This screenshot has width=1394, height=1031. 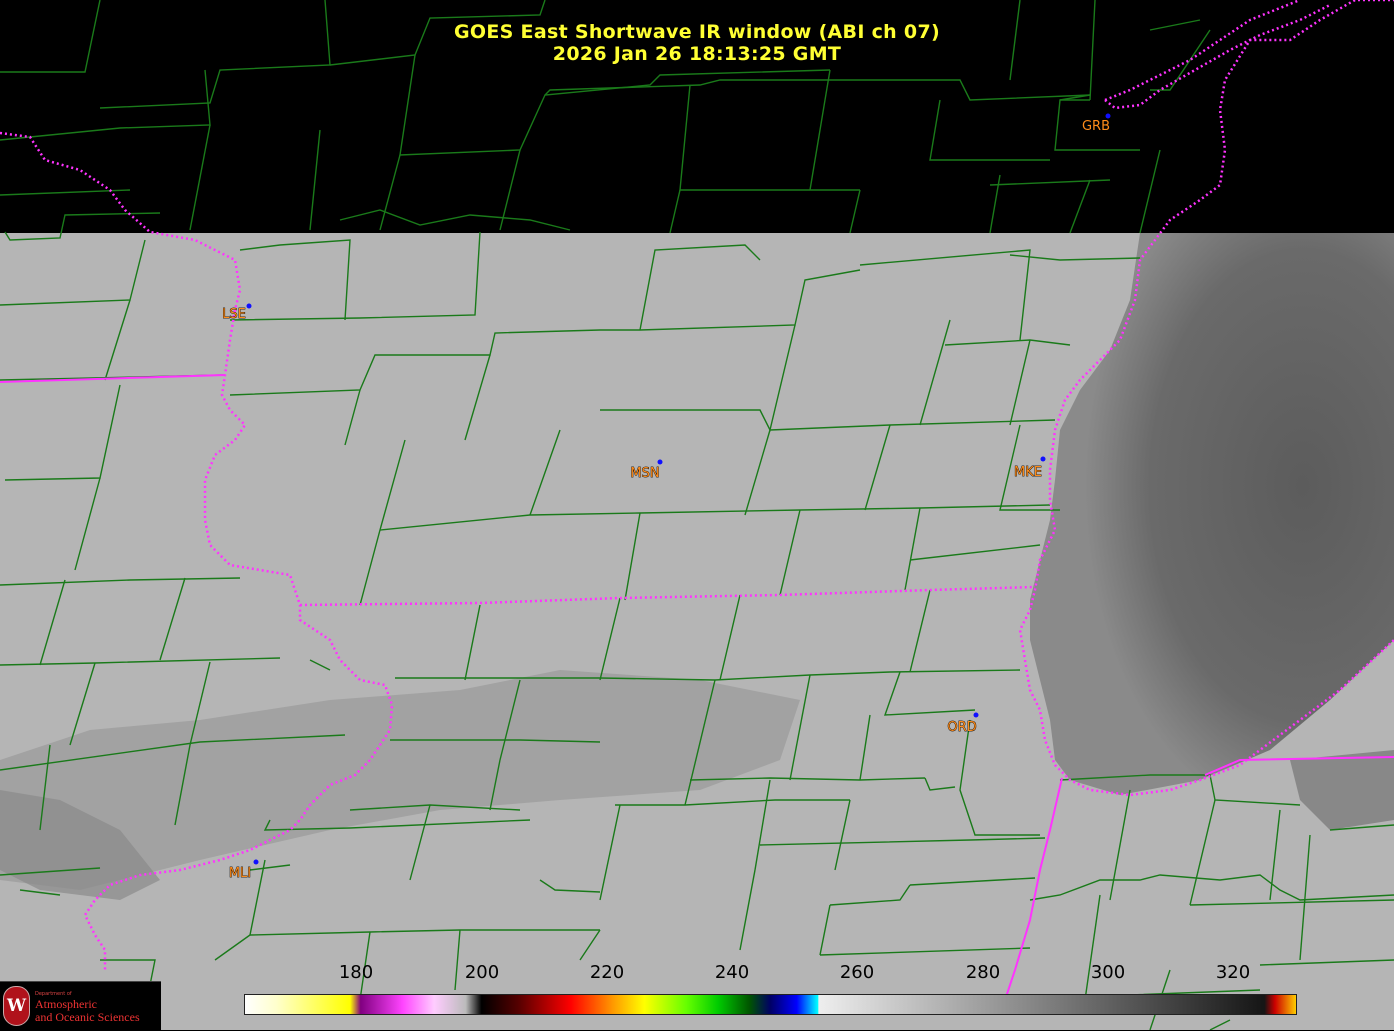 What do you see at coordinates (857, 972) in the screenshot?
I see `colorbar-tick: 260` at bounding box center [857, 972].